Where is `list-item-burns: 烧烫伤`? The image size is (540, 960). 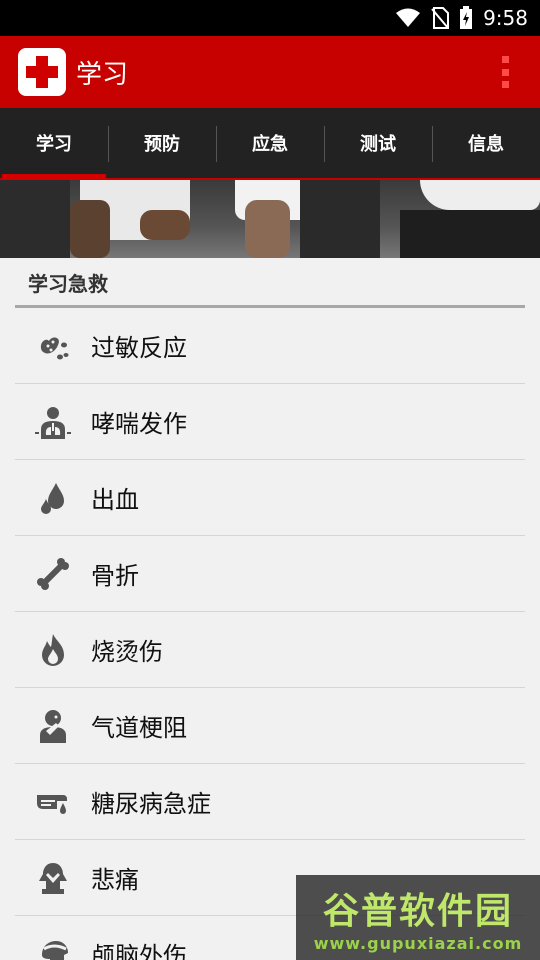
list-item-burns: 烧烫伤 is located at coordinates (270, 650).